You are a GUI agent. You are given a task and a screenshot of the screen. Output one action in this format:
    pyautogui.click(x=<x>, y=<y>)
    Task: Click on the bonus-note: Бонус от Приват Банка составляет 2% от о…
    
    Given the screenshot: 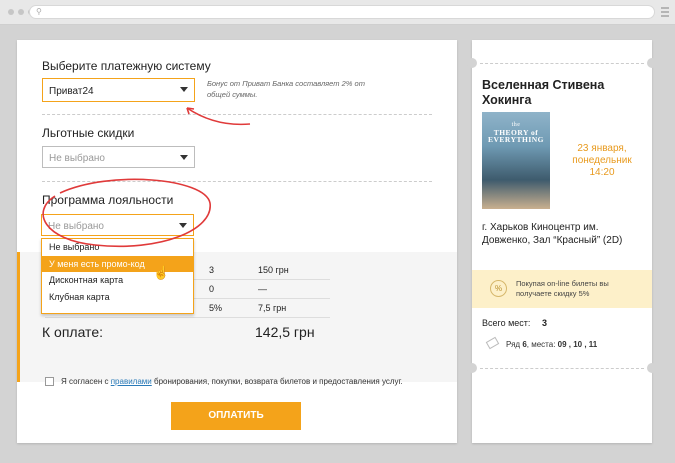 What is the action you would take?
    pyautogui.click(x=286, y=89)
    